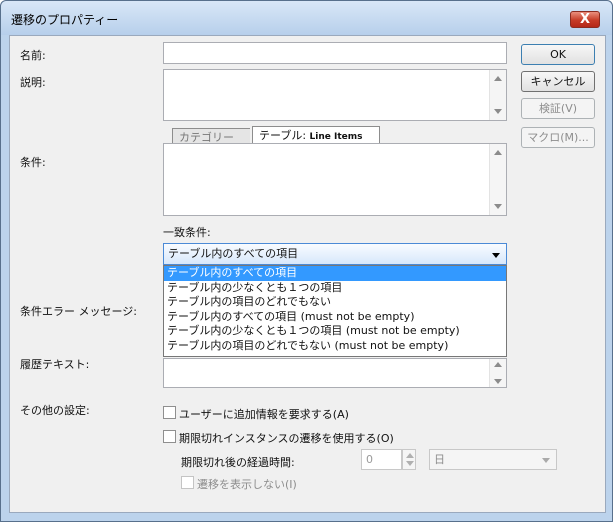 This screenshot has height=522, width=613. I want to click on match-option: テーブル内のすべての項目, so click(335, 273).